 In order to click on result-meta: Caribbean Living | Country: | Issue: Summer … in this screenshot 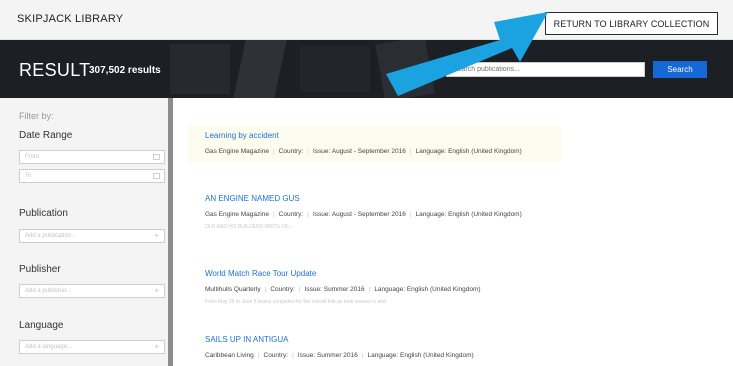, I will do `click(339, 355)`.